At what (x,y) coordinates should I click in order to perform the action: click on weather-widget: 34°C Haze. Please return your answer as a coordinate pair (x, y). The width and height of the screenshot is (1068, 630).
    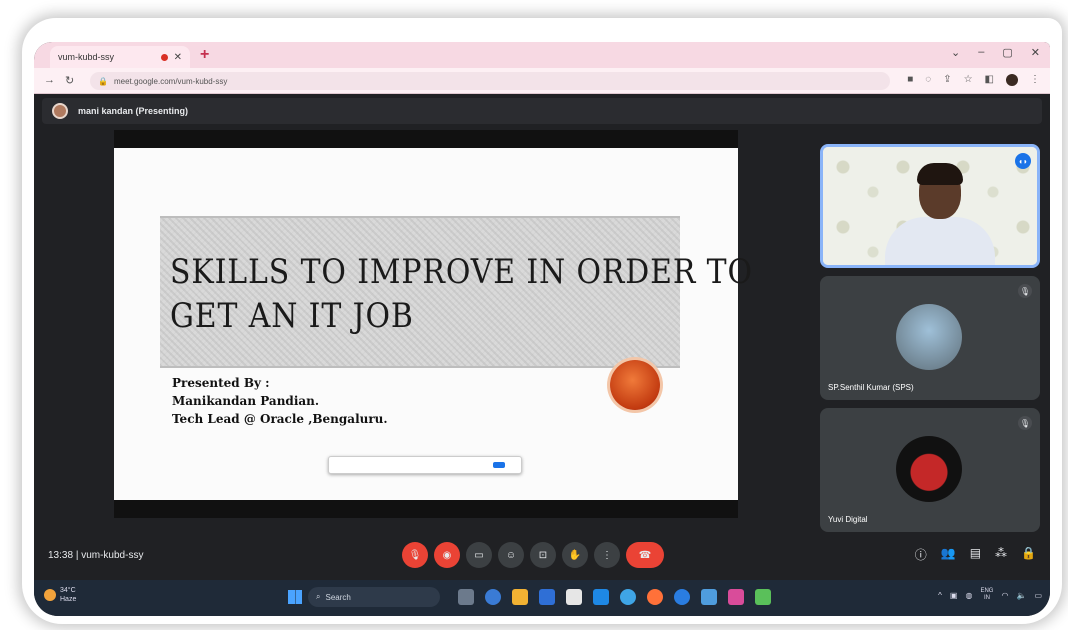
    Looking at the image, I should click on (60, 595).